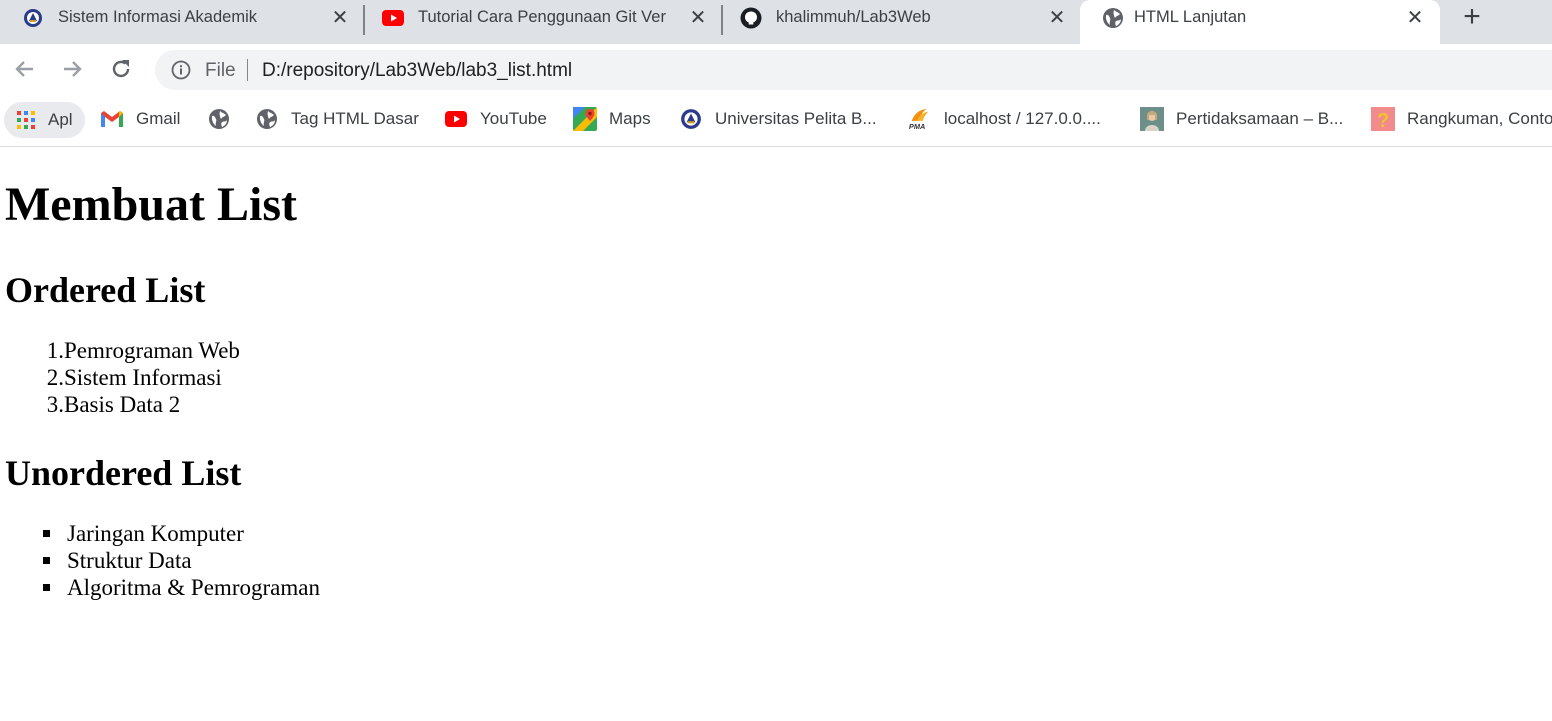 This screenshot has width=1552, height=721. I want to click on url-text: D:/repository/Lab3Web/lab3_list.html, so click(417, 71).